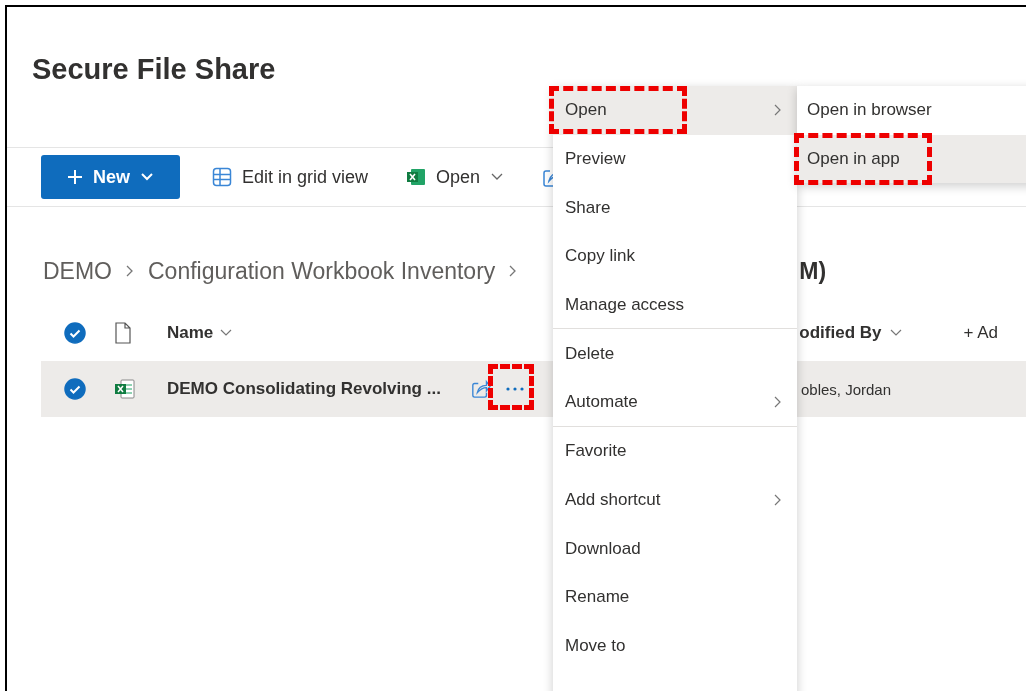  I want to click on table-cell: obles, Jordan, so click(846, 389).